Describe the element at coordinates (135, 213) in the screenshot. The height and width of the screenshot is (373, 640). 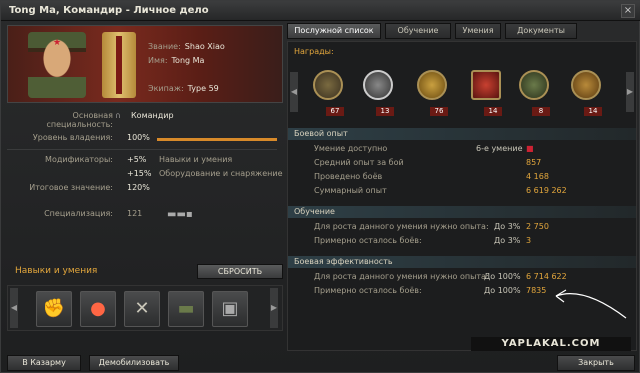
I see `specialization-value: 121` at that location.